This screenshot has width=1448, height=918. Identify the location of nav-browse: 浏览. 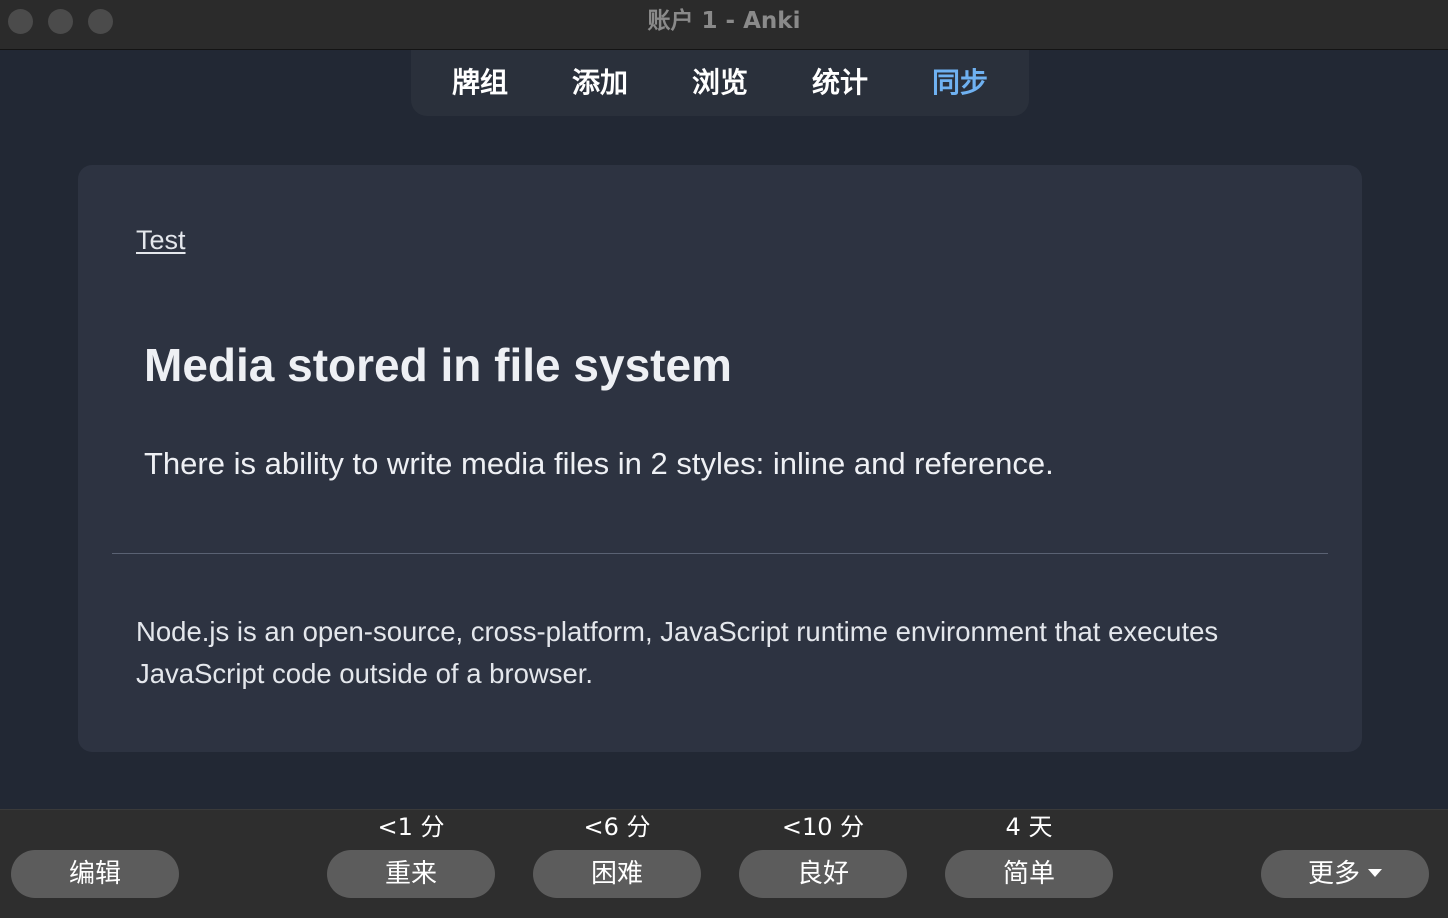
(720, 83).